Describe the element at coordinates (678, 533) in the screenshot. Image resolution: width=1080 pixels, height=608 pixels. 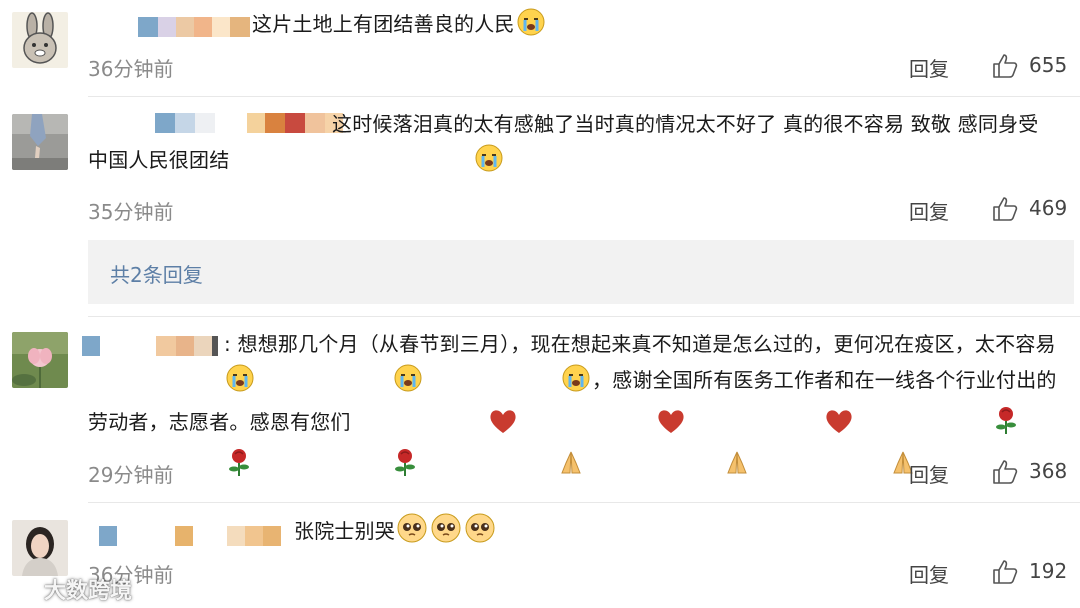
I see `comment-text: 张院士别哭` at that location.